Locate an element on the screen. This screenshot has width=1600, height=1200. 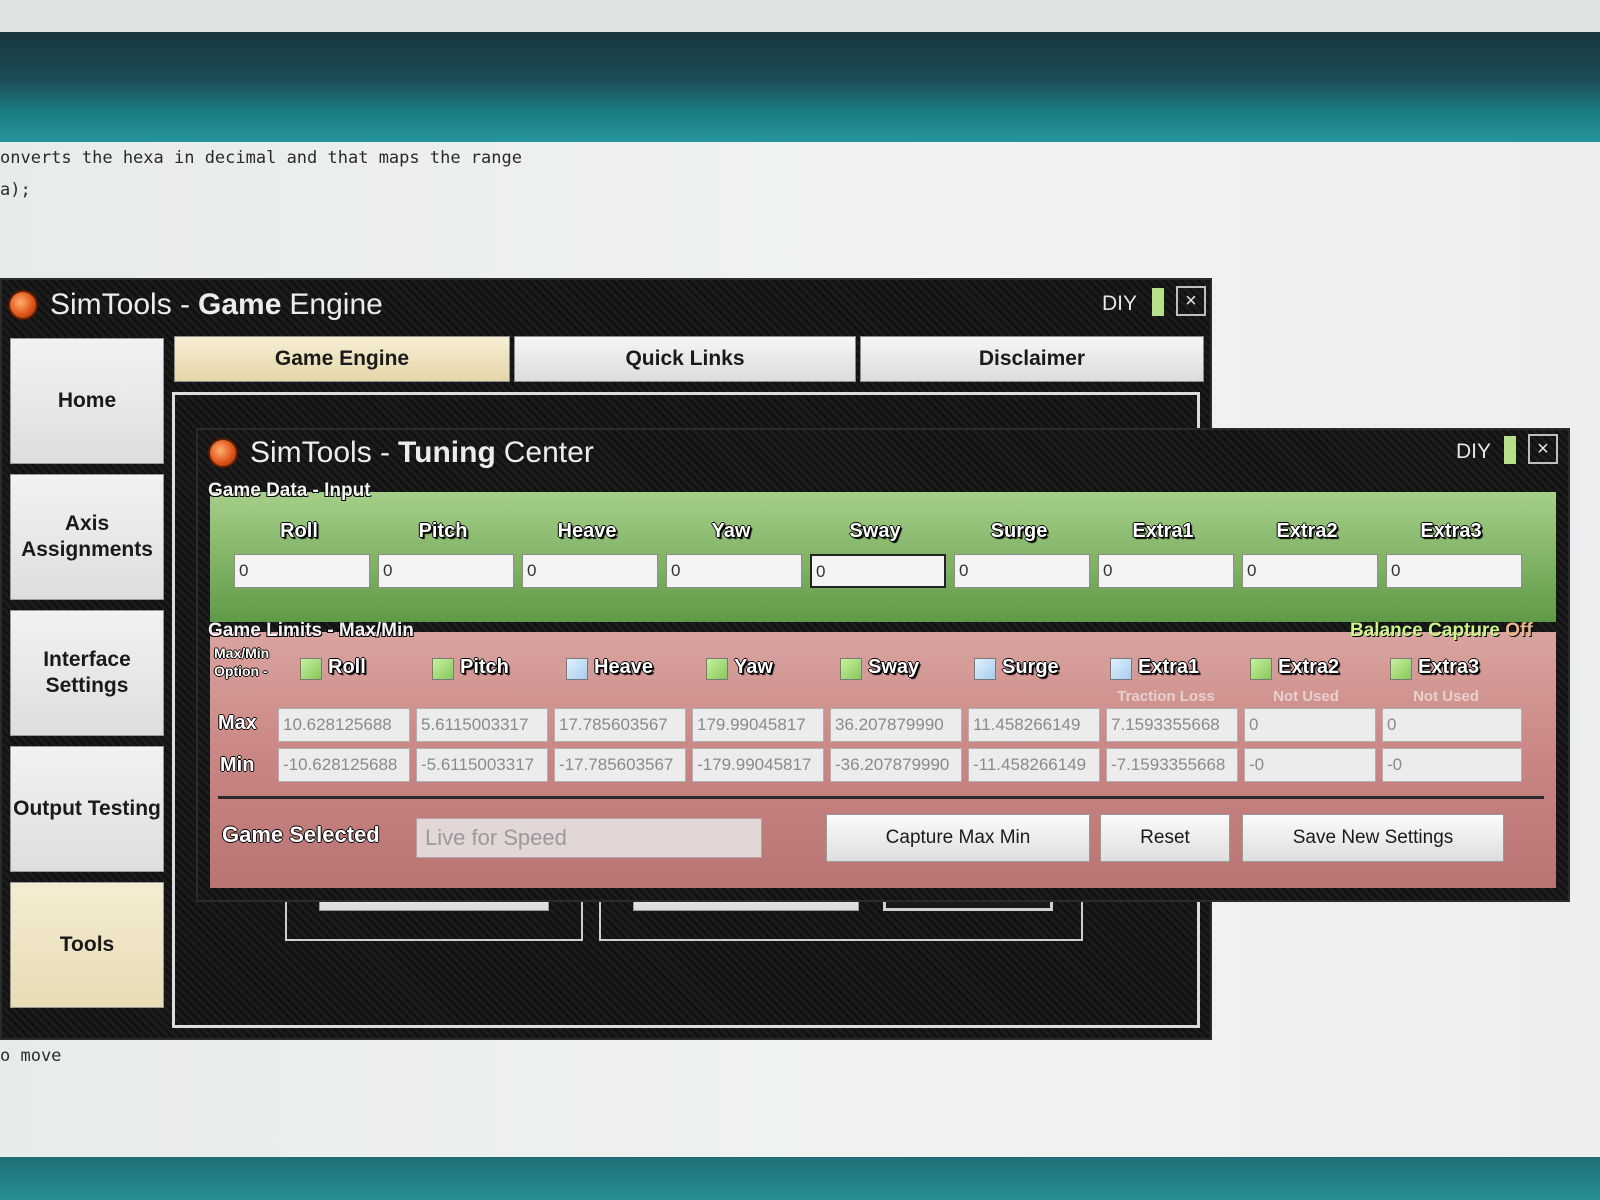
checkbox-surge is located at coordinates (985, 669).